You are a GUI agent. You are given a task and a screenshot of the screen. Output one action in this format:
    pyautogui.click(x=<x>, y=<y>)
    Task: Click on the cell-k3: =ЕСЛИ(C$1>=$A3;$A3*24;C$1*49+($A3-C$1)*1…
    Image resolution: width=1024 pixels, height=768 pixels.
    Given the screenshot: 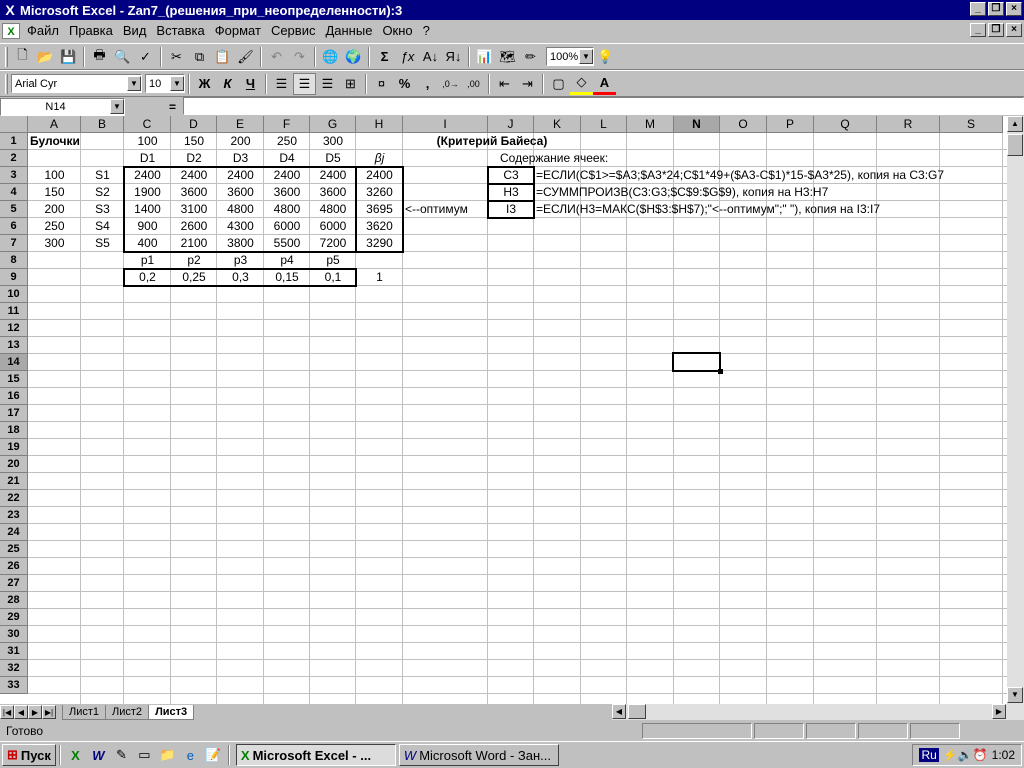 What is the action you would take?
    pyautogui.click(x=740, y=175)
    